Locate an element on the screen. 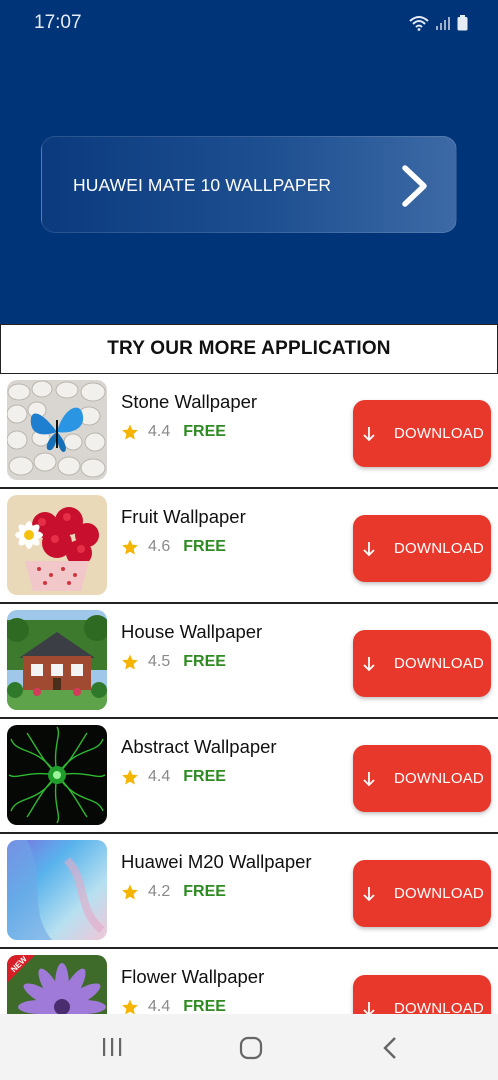  app-thumbnail: NEW is located at coordinates (57, 984).